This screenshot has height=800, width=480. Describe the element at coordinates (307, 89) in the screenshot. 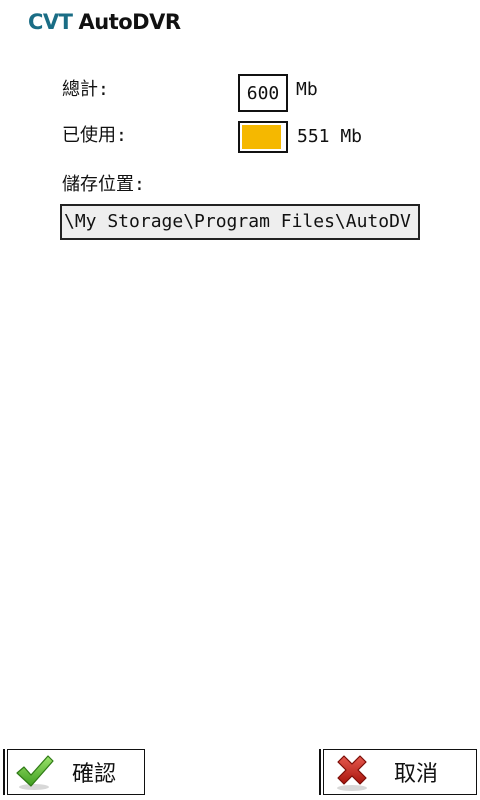

I see `total-unit: Mb` at that location.